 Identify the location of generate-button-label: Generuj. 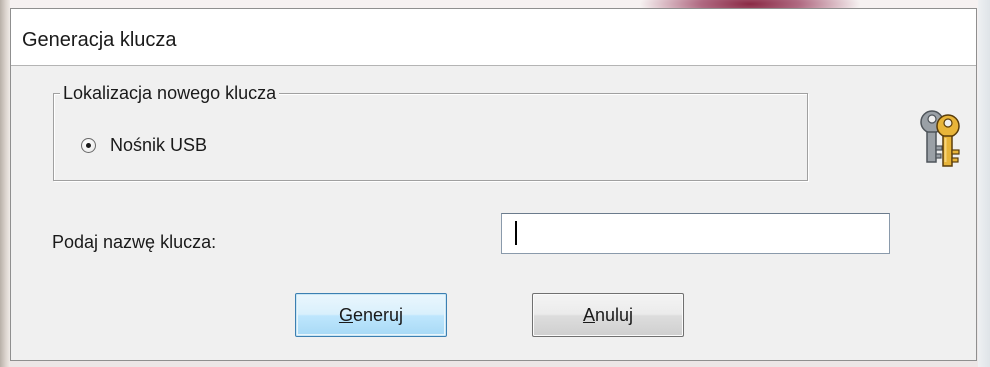
(371, 315).